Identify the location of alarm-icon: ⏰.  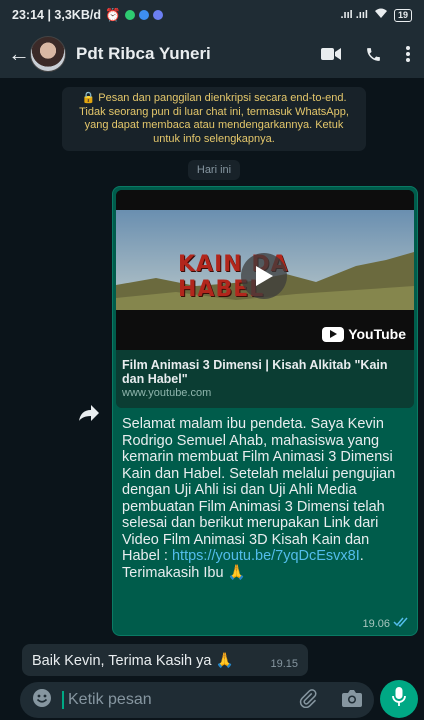
(112, 14).